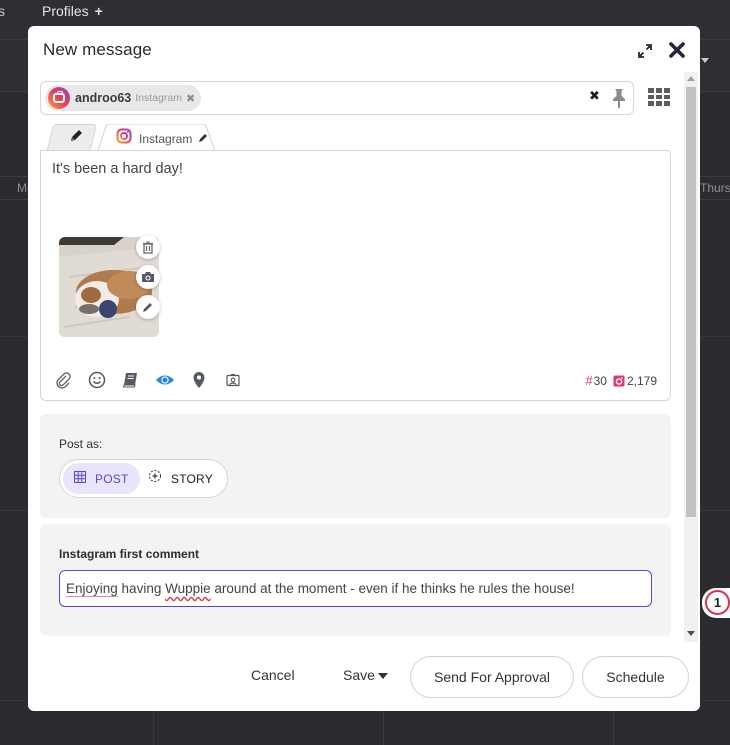  Describe the element at coordinates (148, 277) in the screenshot. I see `camera-icon` at that location.